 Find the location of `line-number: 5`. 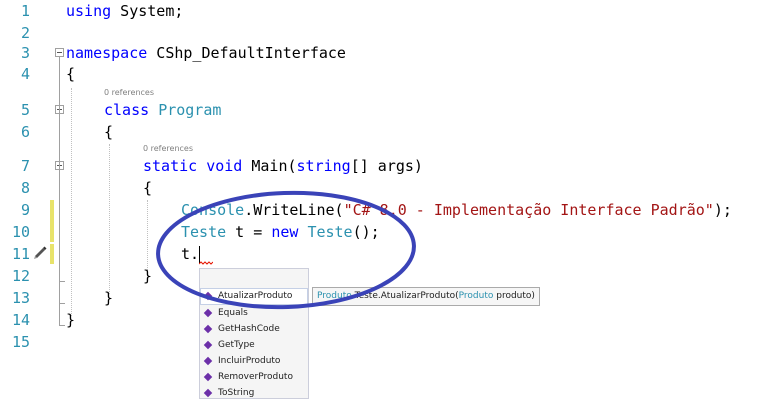

line-number: 5 is located at coordinates (25, 110).